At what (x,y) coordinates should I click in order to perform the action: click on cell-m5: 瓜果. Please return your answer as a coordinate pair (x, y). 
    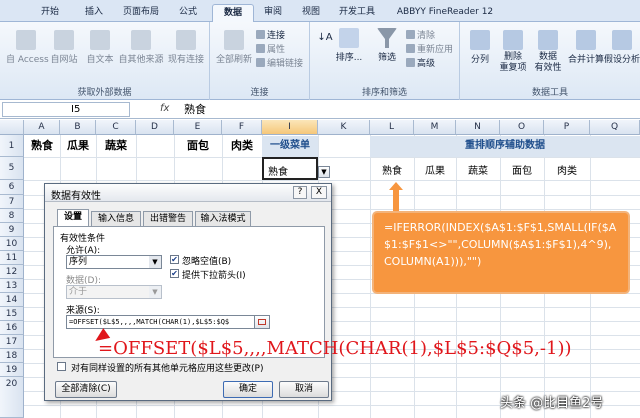
    Looking at the image, I should click on (435, 169).